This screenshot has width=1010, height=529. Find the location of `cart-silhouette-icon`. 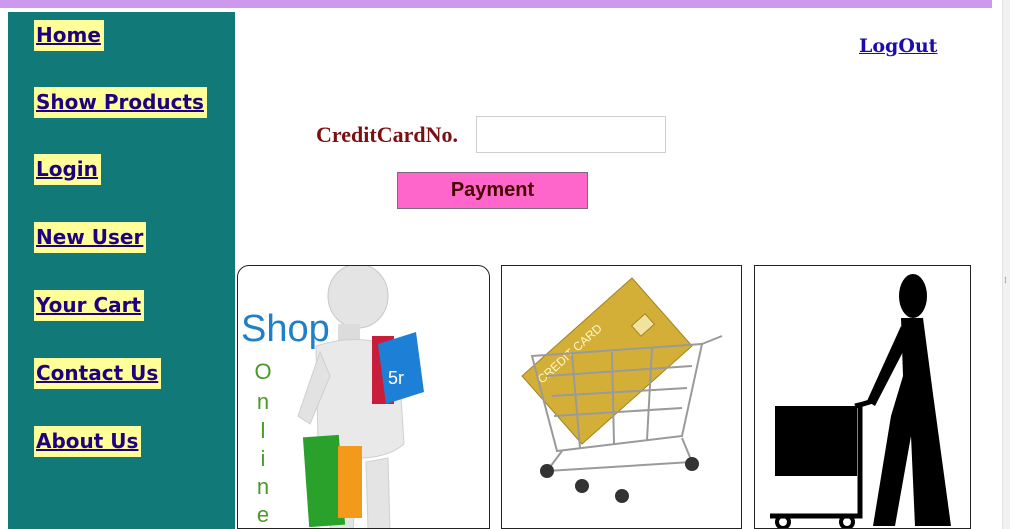

cart-silhouette-icon is located at coordinates (822, 463).